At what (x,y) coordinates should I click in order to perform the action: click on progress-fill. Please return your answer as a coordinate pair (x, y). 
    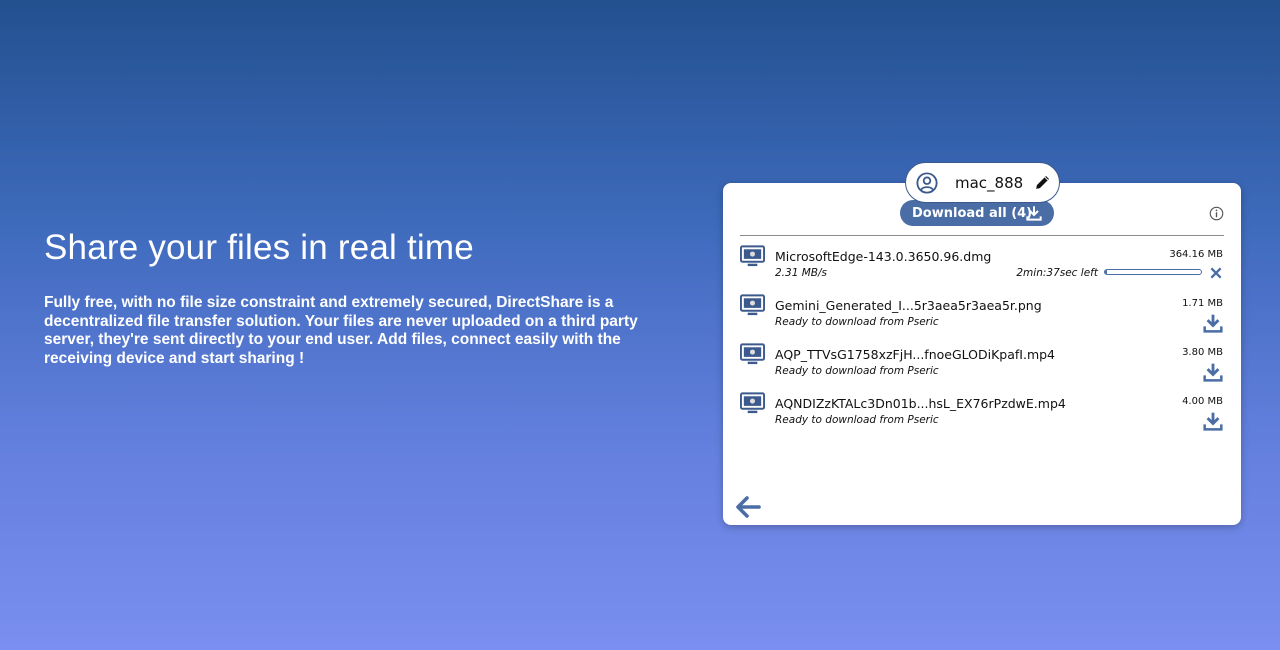
    Looking at the image, I should click on (1106, 272).